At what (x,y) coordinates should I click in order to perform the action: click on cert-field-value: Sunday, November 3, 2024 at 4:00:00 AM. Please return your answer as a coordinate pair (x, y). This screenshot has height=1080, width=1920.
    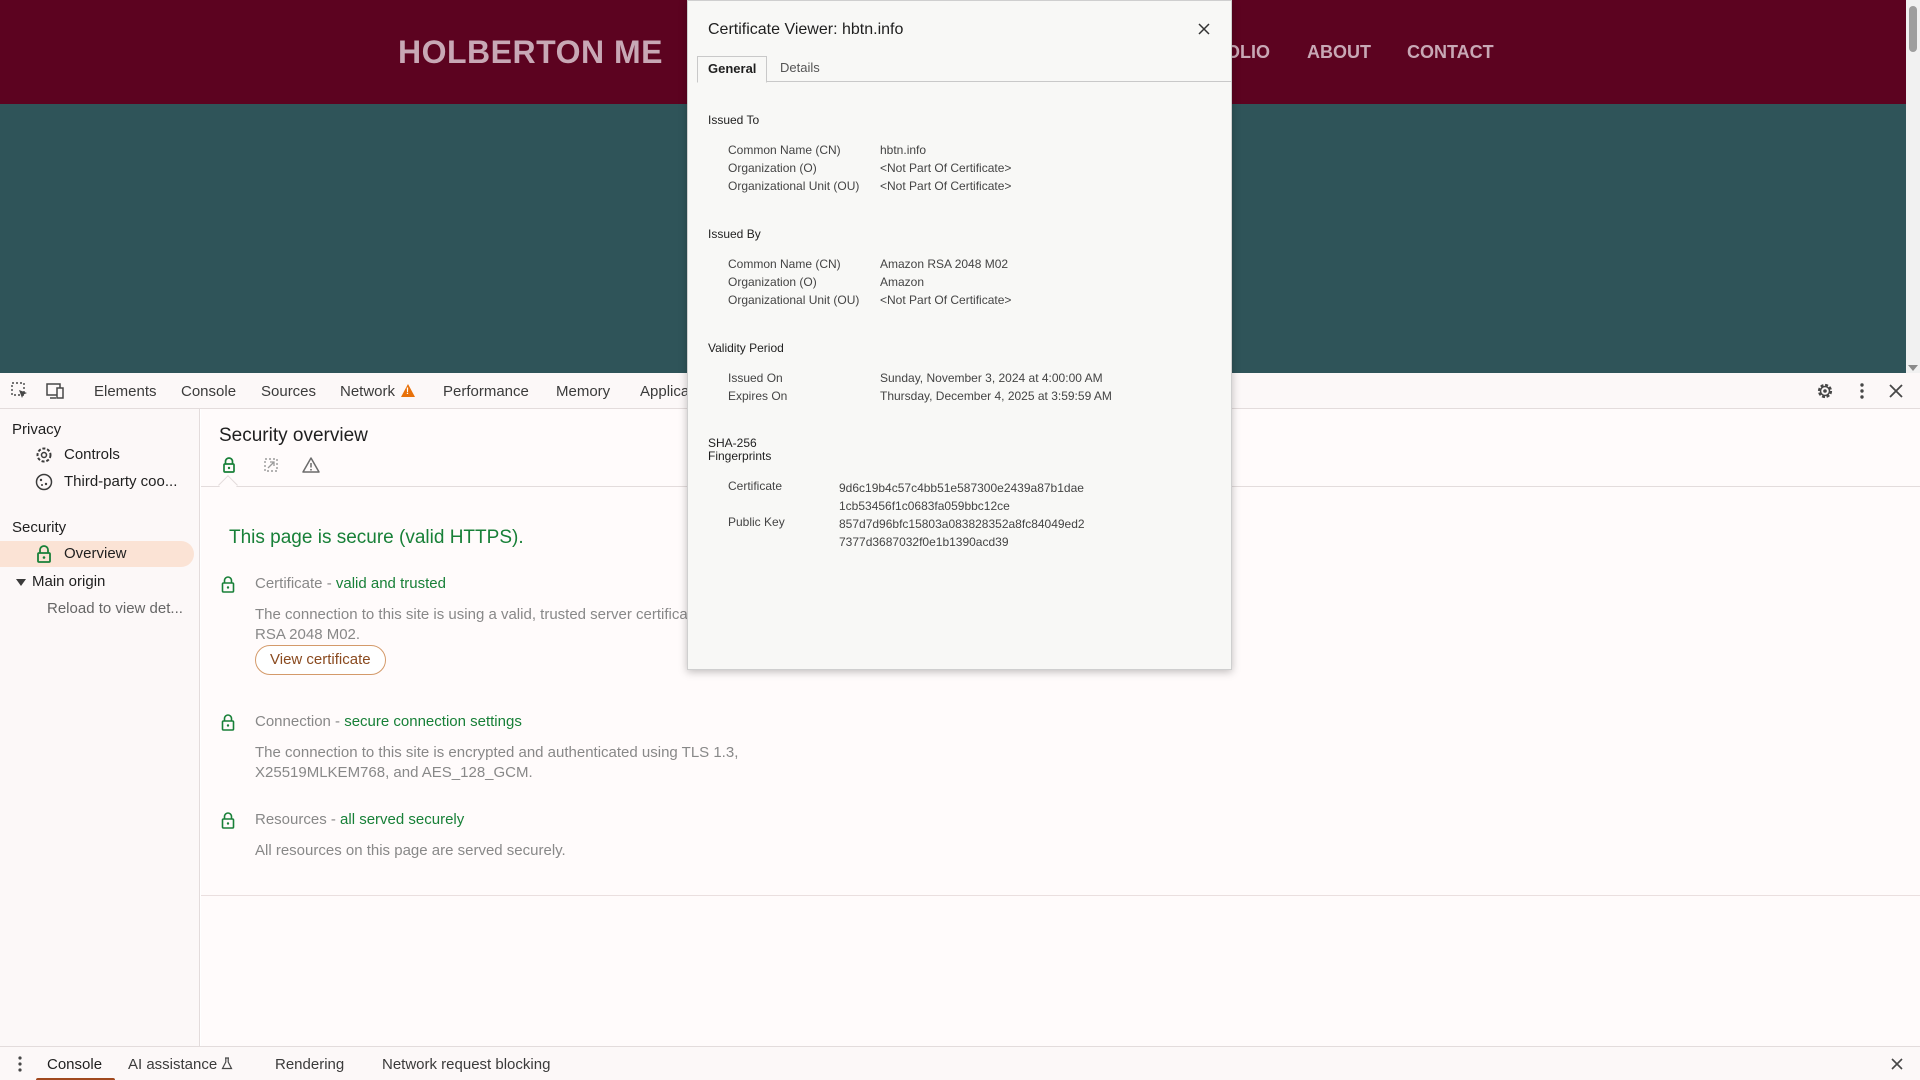
    Looking at the image, I should click on (991, 378).